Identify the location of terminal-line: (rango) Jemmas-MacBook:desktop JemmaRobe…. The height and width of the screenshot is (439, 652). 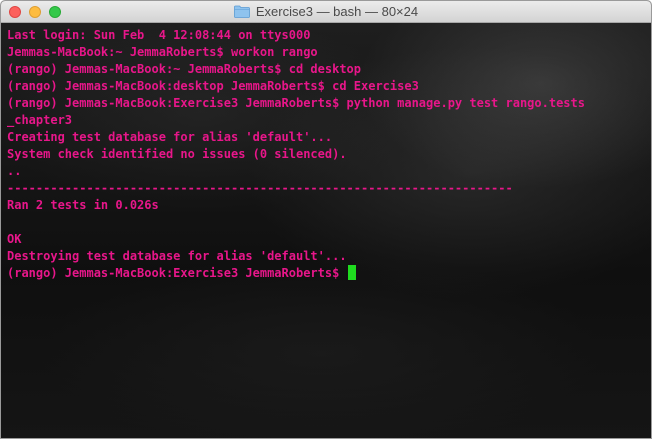
(213, 86).